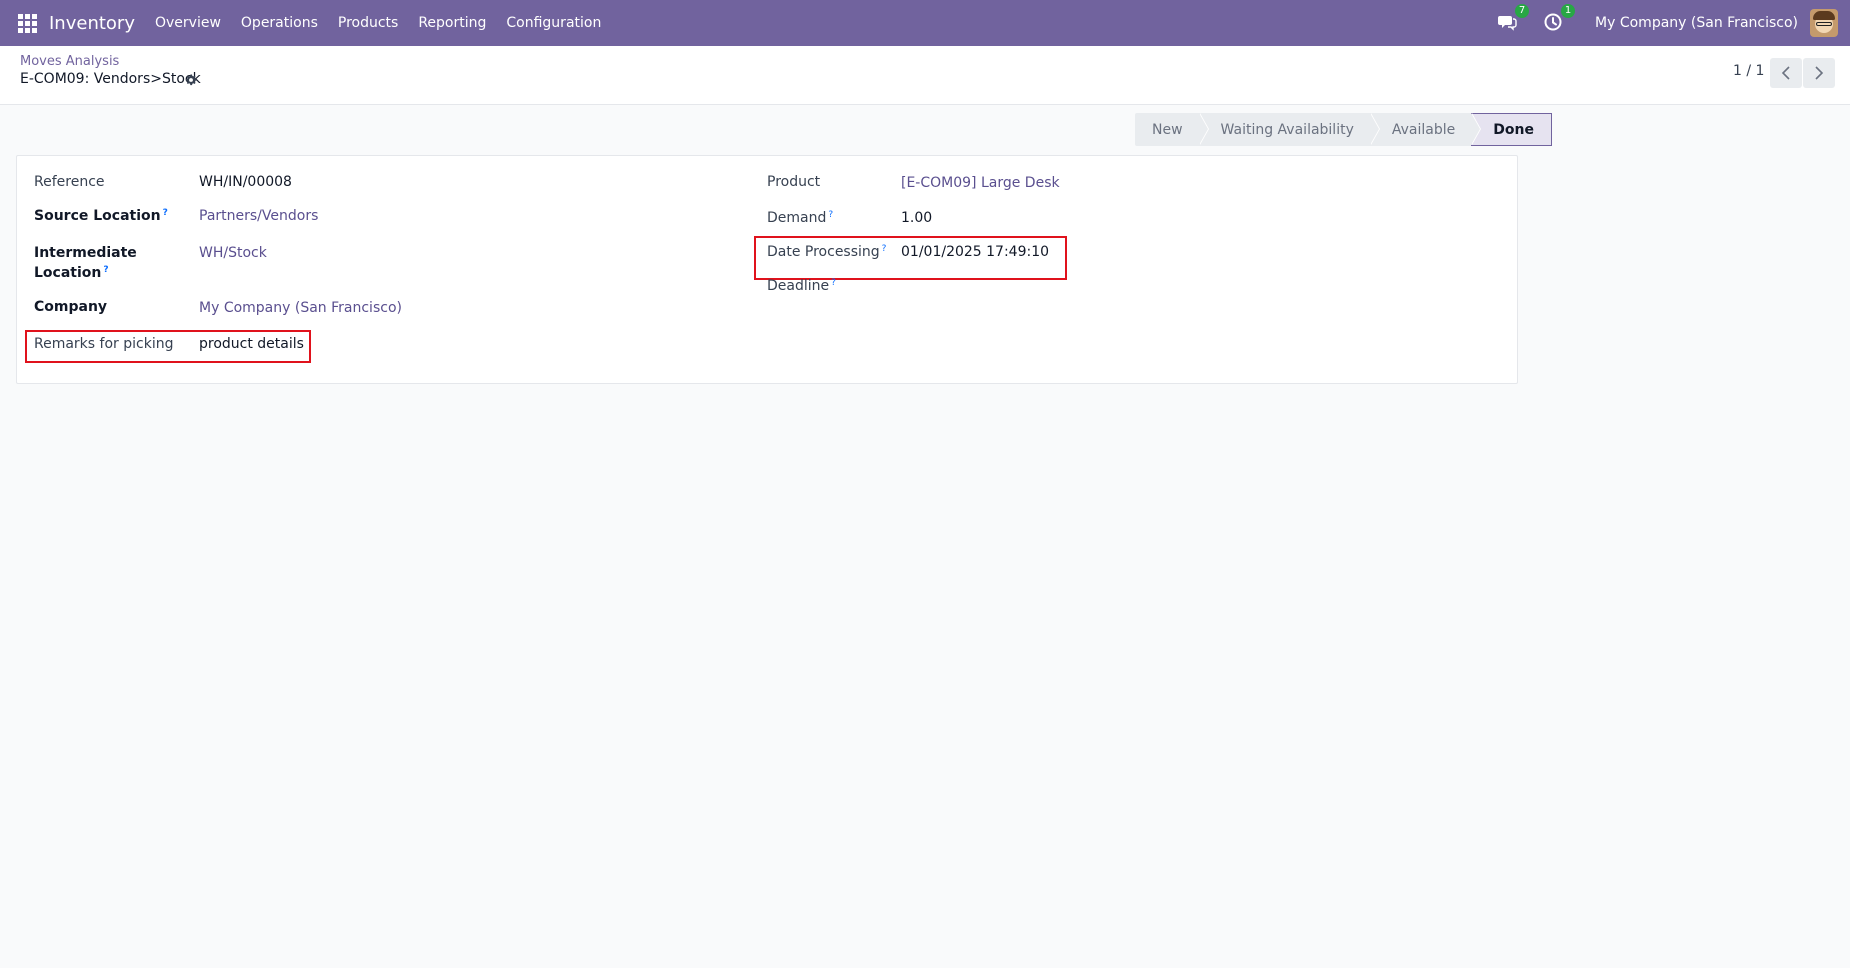  I want to click on chevron-left-icon, so click(1785, 73).